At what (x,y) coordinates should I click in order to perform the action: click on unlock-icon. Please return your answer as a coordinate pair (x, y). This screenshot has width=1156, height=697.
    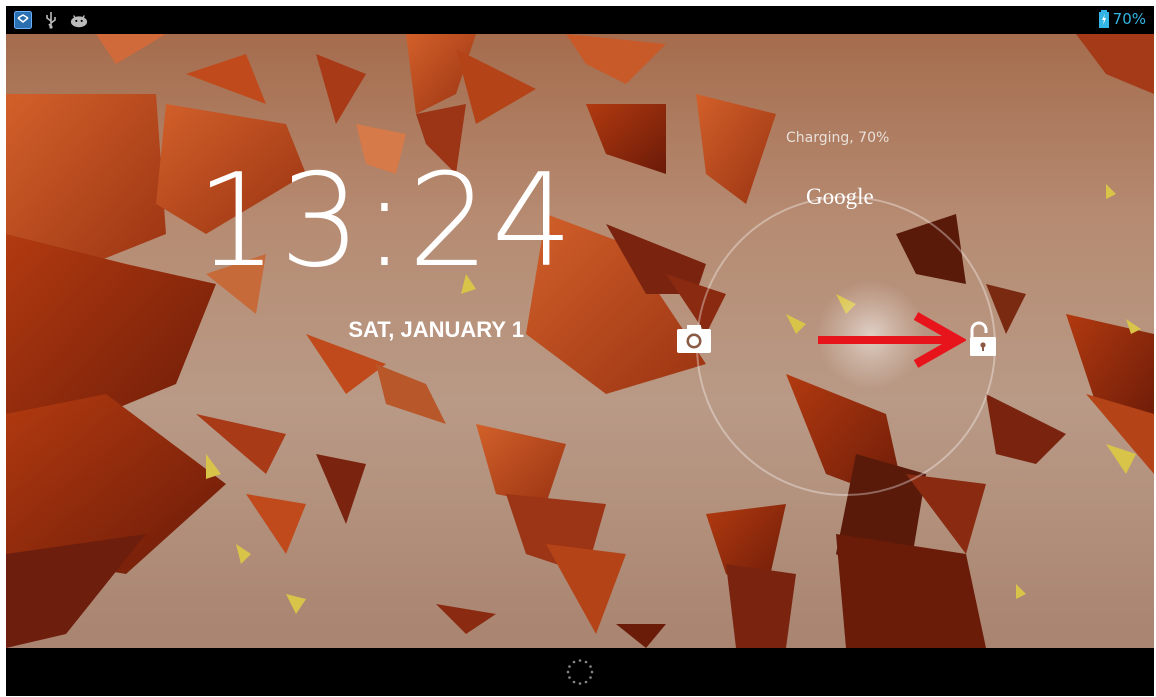
    Looking at the image, I should click on (983, 339).